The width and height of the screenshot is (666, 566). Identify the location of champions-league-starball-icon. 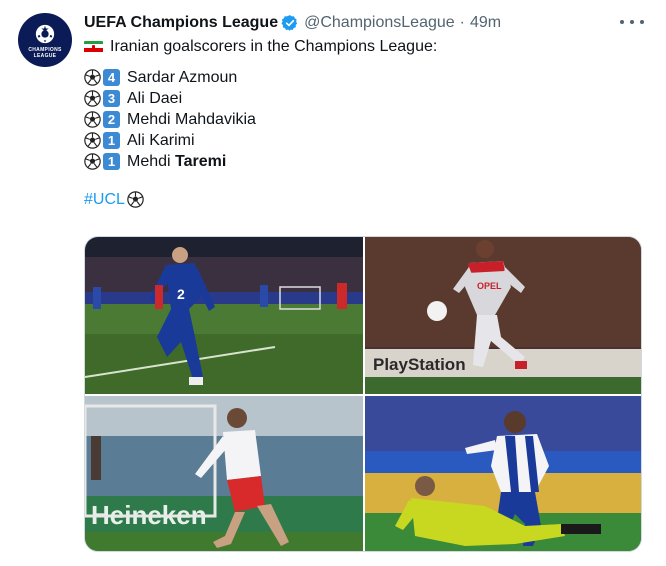
(45, 34).